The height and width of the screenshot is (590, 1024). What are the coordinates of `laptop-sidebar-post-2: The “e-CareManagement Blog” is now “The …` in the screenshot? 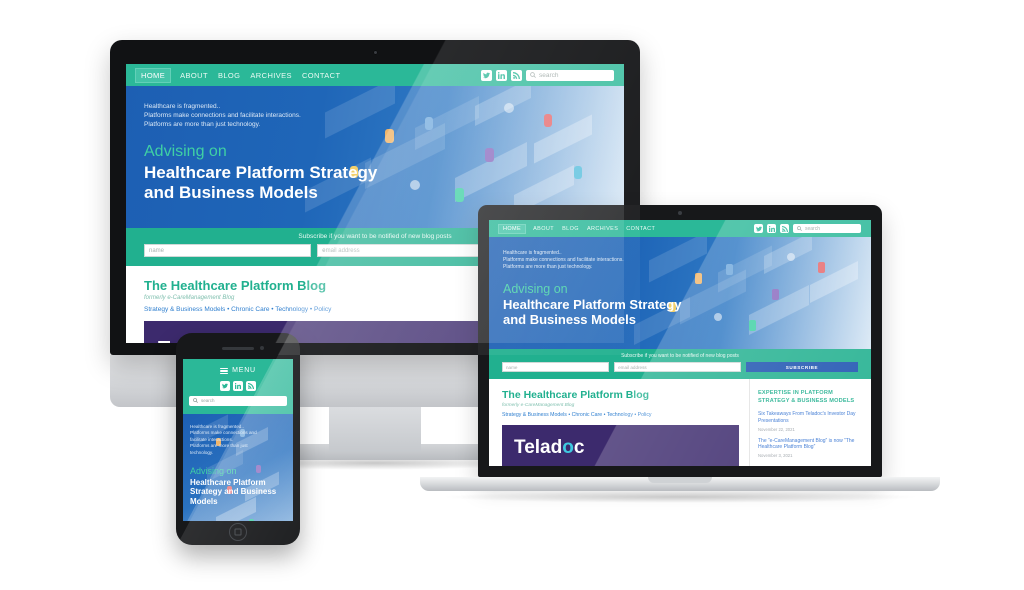 It's located at (810, 448).